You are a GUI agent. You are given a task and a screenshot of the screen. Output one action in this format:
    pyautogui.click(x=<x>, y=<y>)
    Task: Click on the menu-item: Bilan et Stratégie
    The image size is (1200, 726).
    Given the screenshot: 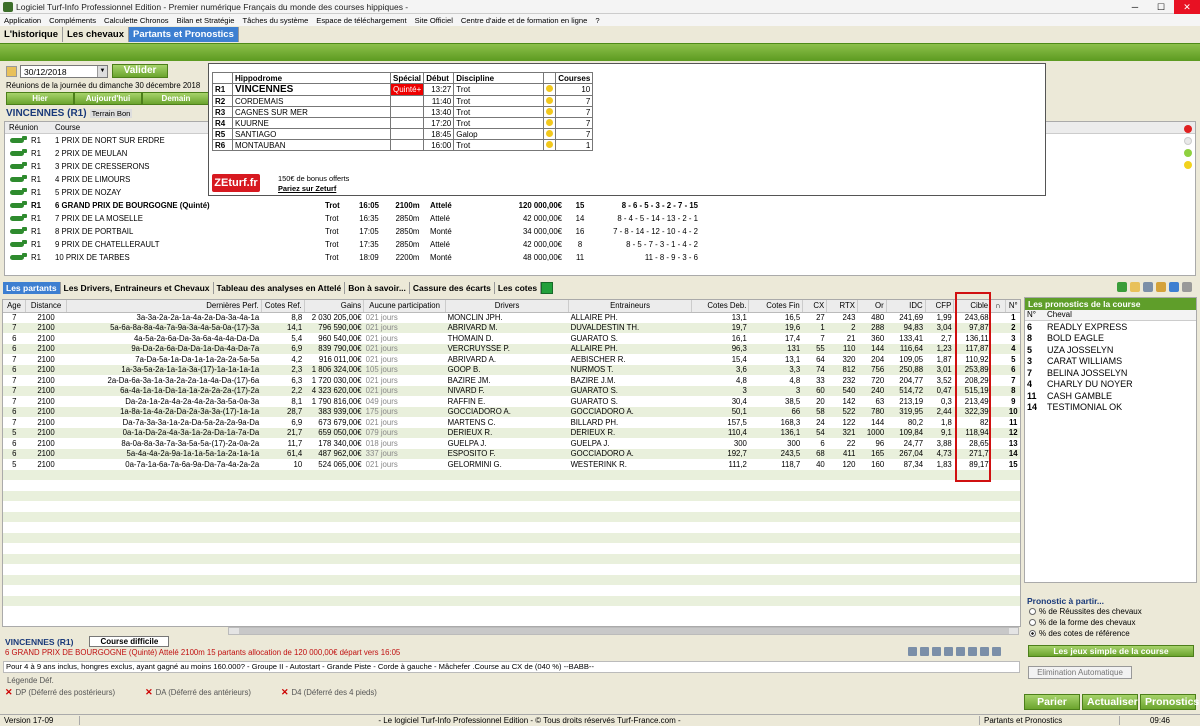 What is the action you would take?
    pyautogui.click(x=206, y=20)
    